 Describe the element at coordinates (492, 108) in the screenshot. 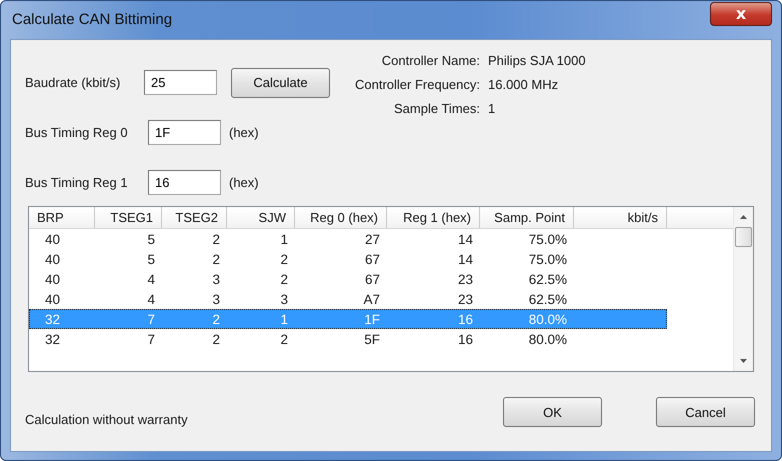

I see `info-value: 1` at that location.